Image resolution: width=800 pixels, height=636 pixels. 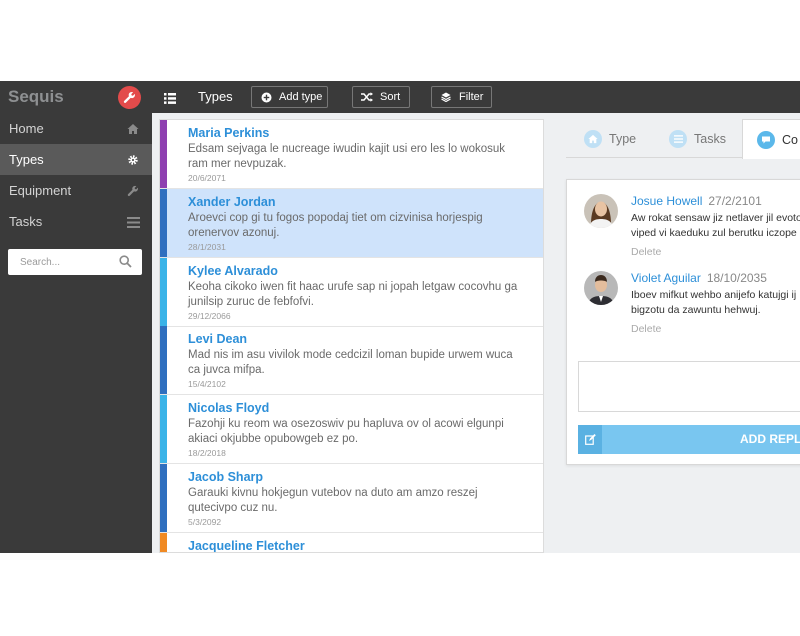 What do you see at coordinates (232, 202) in the screenshot?
I see `item-name: Xander Jordan` at bounding box center [232, 202].